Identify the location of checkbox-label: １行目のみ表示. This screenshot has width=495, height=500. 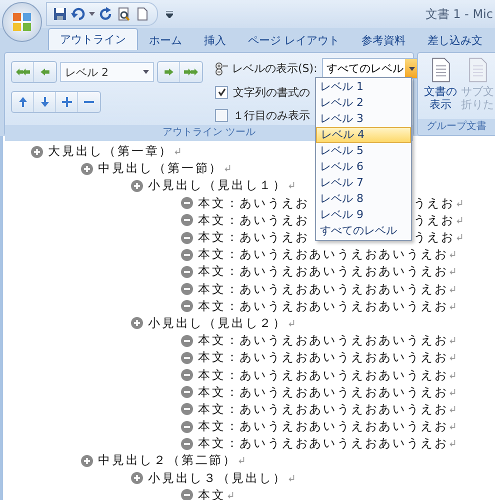
(271, 115).